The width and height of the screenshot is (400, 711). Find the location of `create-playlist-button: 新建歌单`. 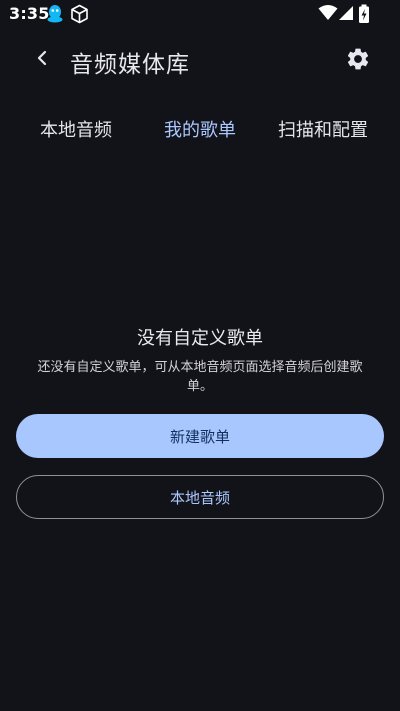

create-playlist-button: 新建歌单 is located at coordinates (200, 436).